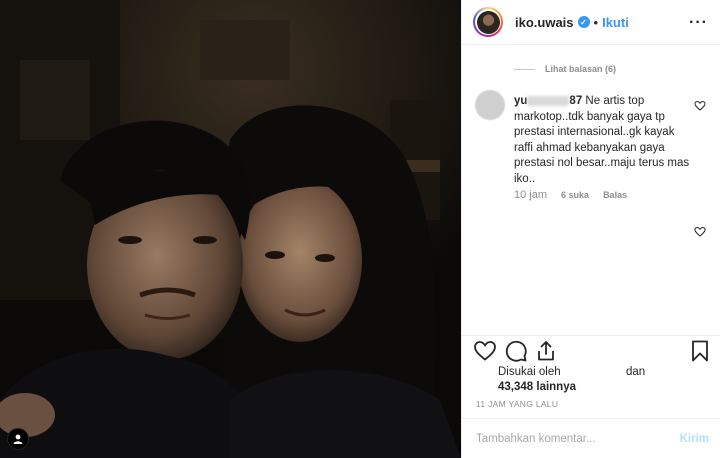 The width and height of the screenshot is (720, 458). I want to click on liked-by-avatar, so click(484, 374).